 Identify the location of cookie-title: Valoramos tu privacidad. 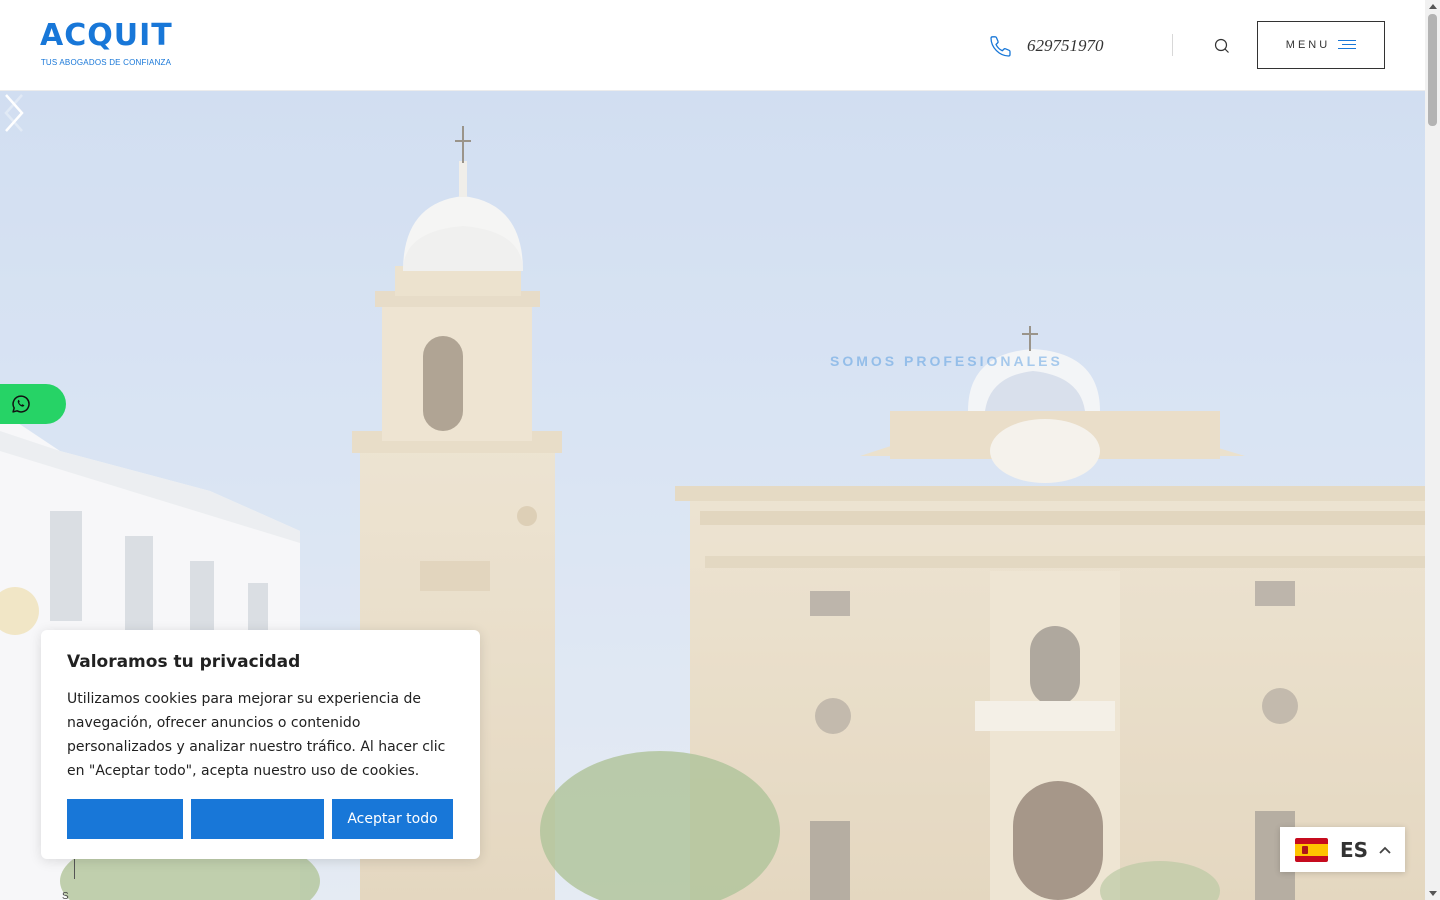
(184, 662).